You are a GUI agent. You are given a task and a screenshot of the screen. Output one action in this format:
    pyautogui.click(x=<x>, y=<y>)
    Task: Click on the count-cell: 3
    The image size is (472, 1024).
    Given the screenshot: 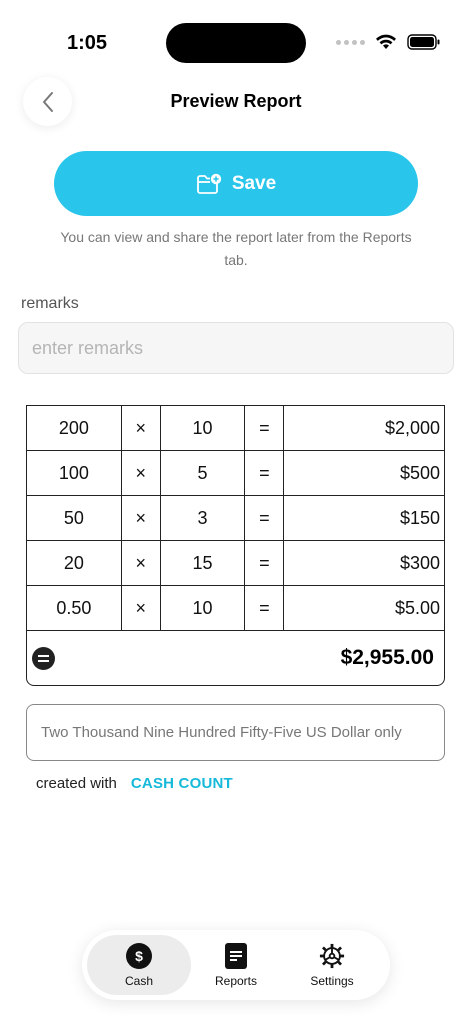 What is the action you would take?
    pyautogui.click(x=202, y=518)
    